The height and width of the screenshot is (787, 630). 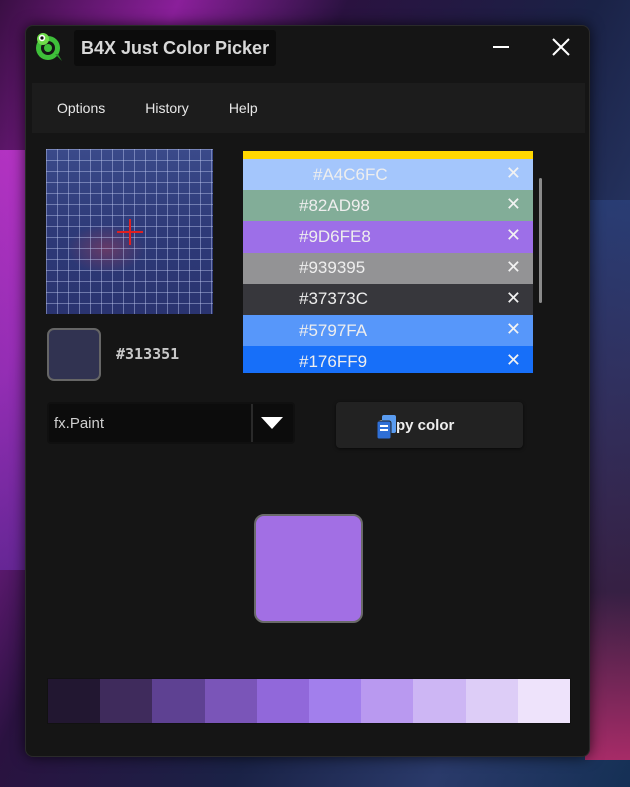 I want to click on current-color-hex: #313351, so click(x=148, y=354).